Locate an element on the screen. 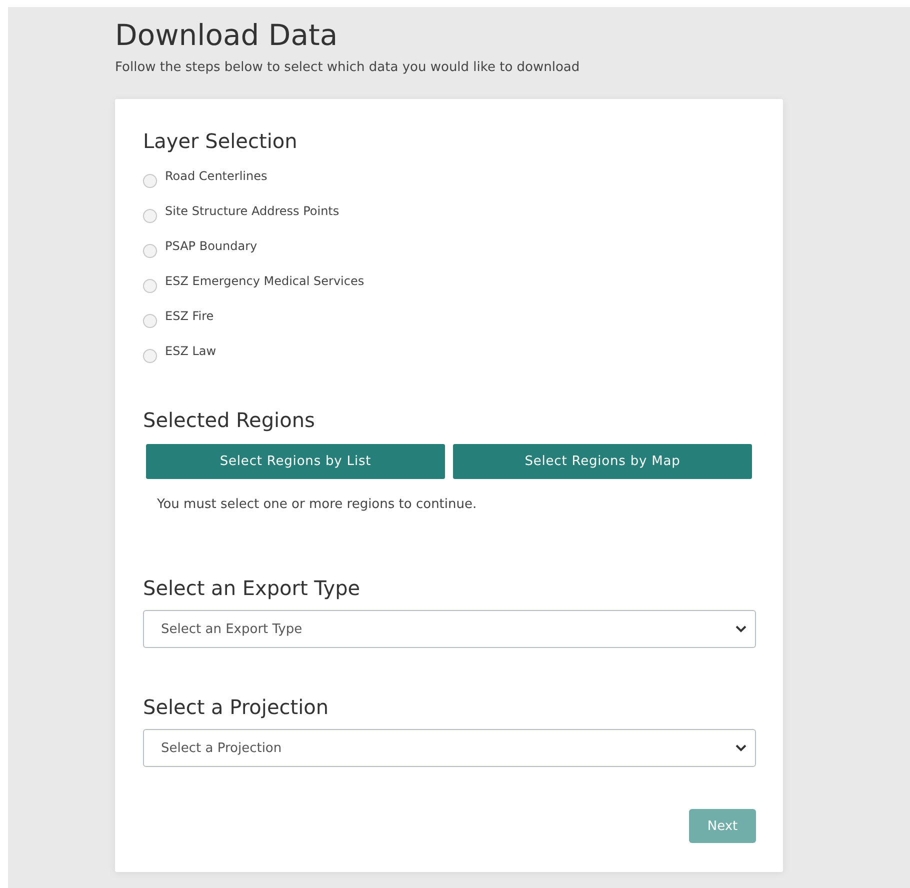 The height and width of the screenshot is (888, 910). projection-dropdown: Select a Projection is located at coordinates (449, 748).